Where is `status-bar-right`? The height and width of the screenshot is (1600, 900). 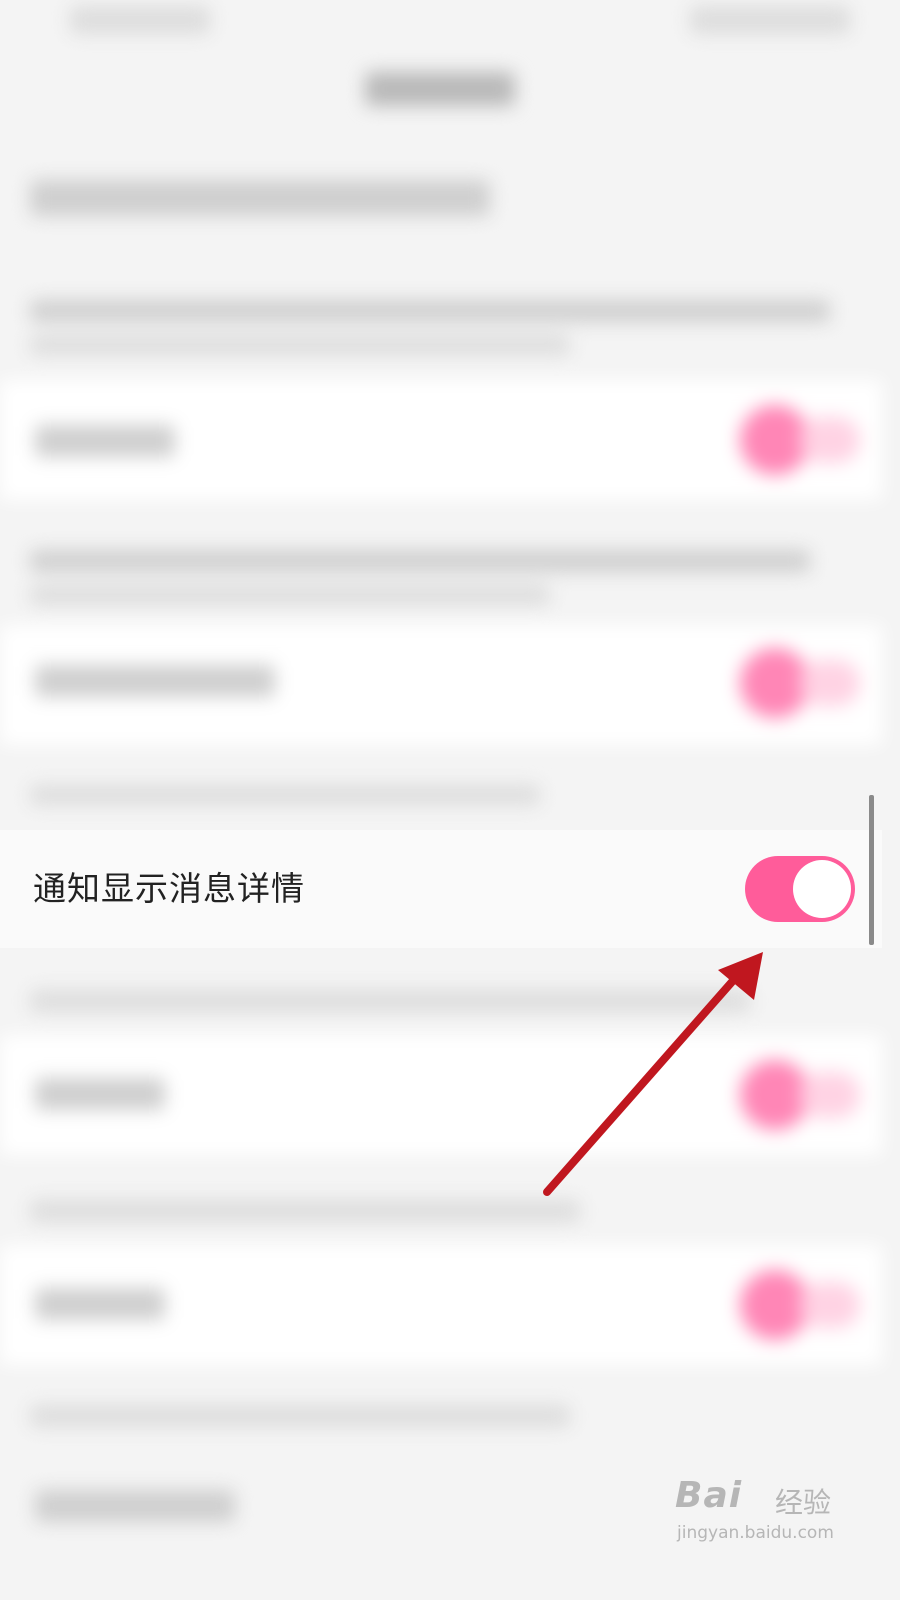
status-bar-right is located at coordinates (770, 20).